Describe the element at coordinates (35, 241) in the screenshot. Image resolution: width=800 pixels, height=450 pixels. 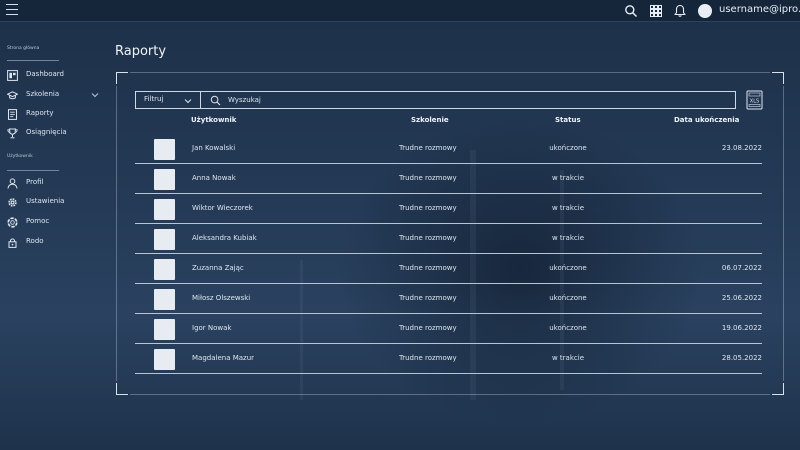
I see `sidebar-item-label: Rodo` at that location.